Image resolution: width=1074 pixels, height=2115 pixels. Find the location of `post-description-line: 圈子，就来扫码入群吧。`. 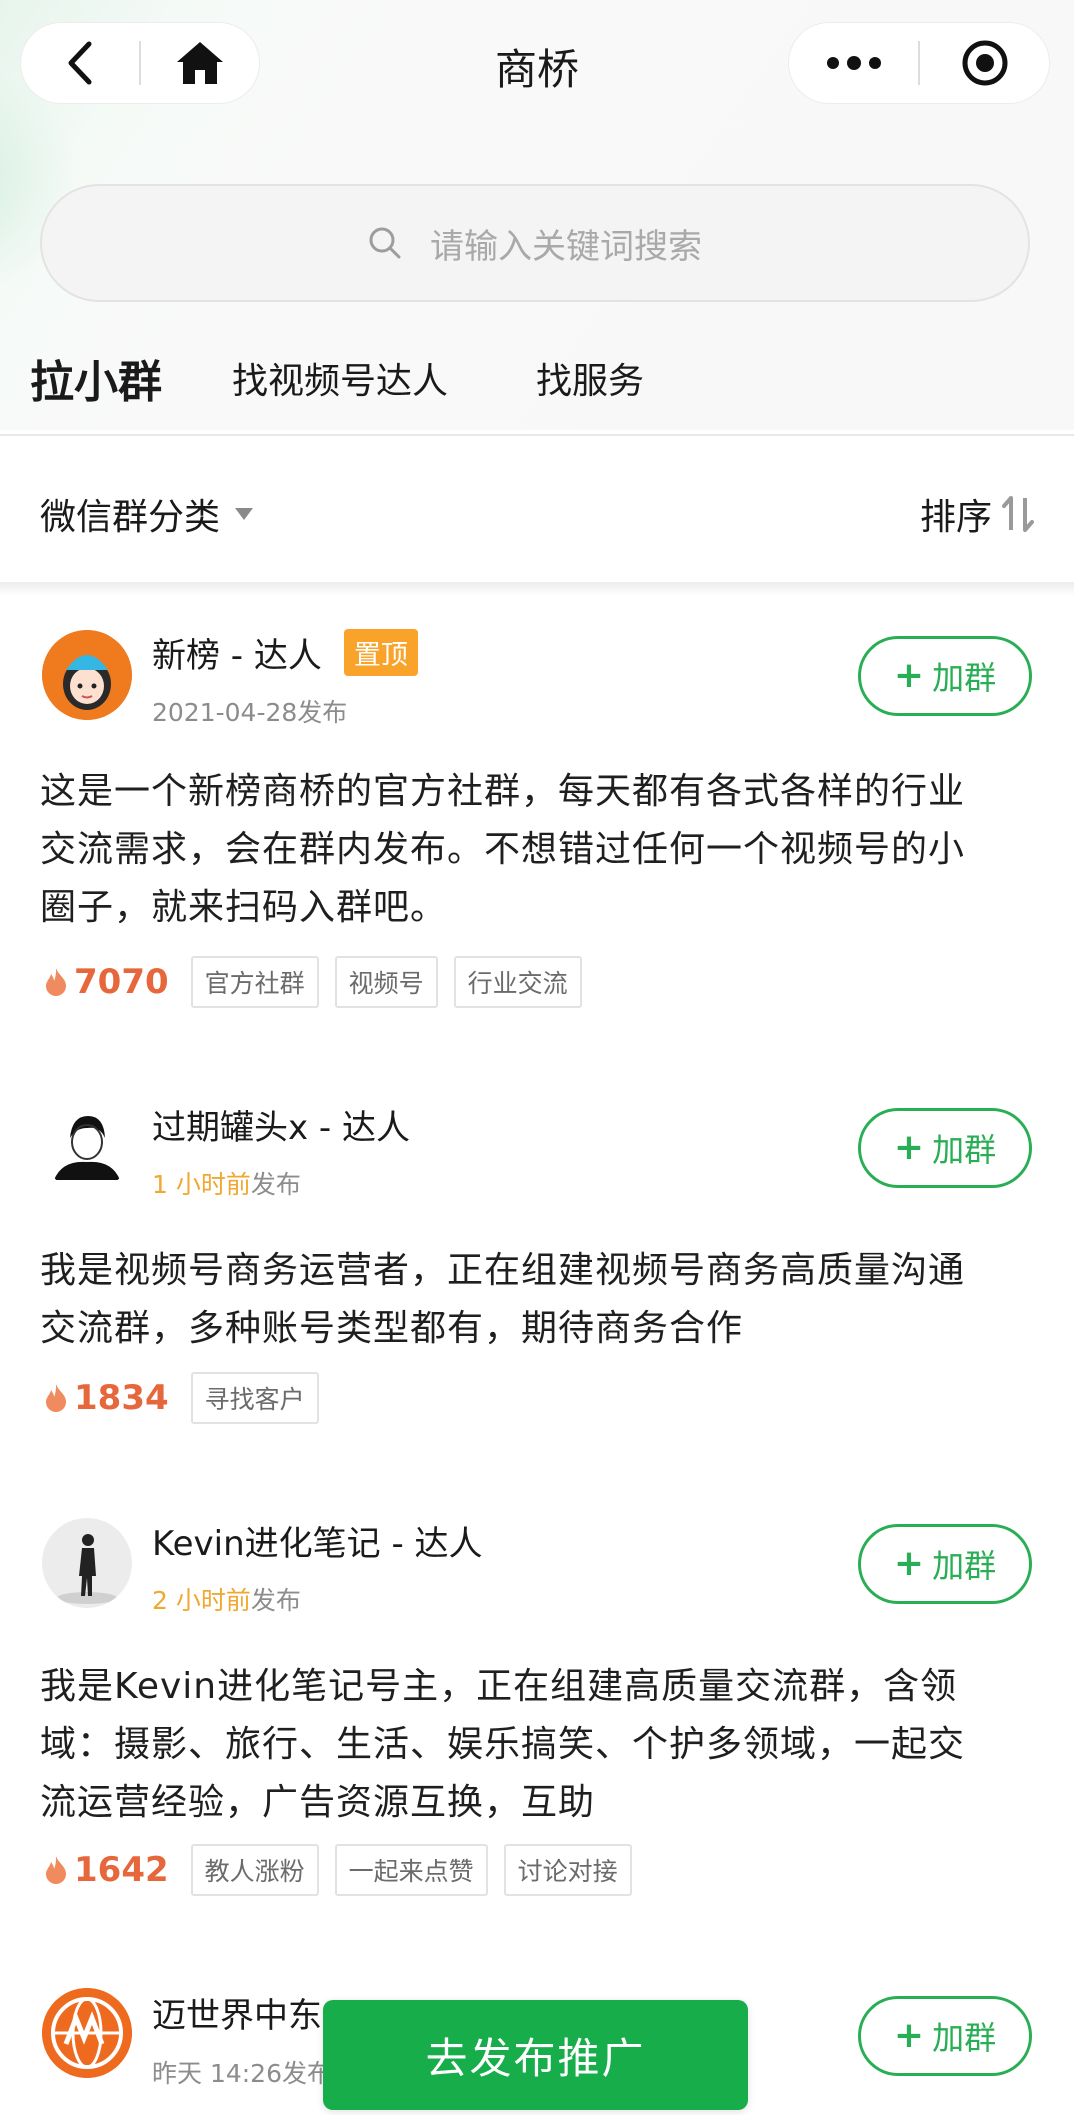

post-description-line: 圈子，就来扫码入群吧。 is located at coordinates (244, 907).